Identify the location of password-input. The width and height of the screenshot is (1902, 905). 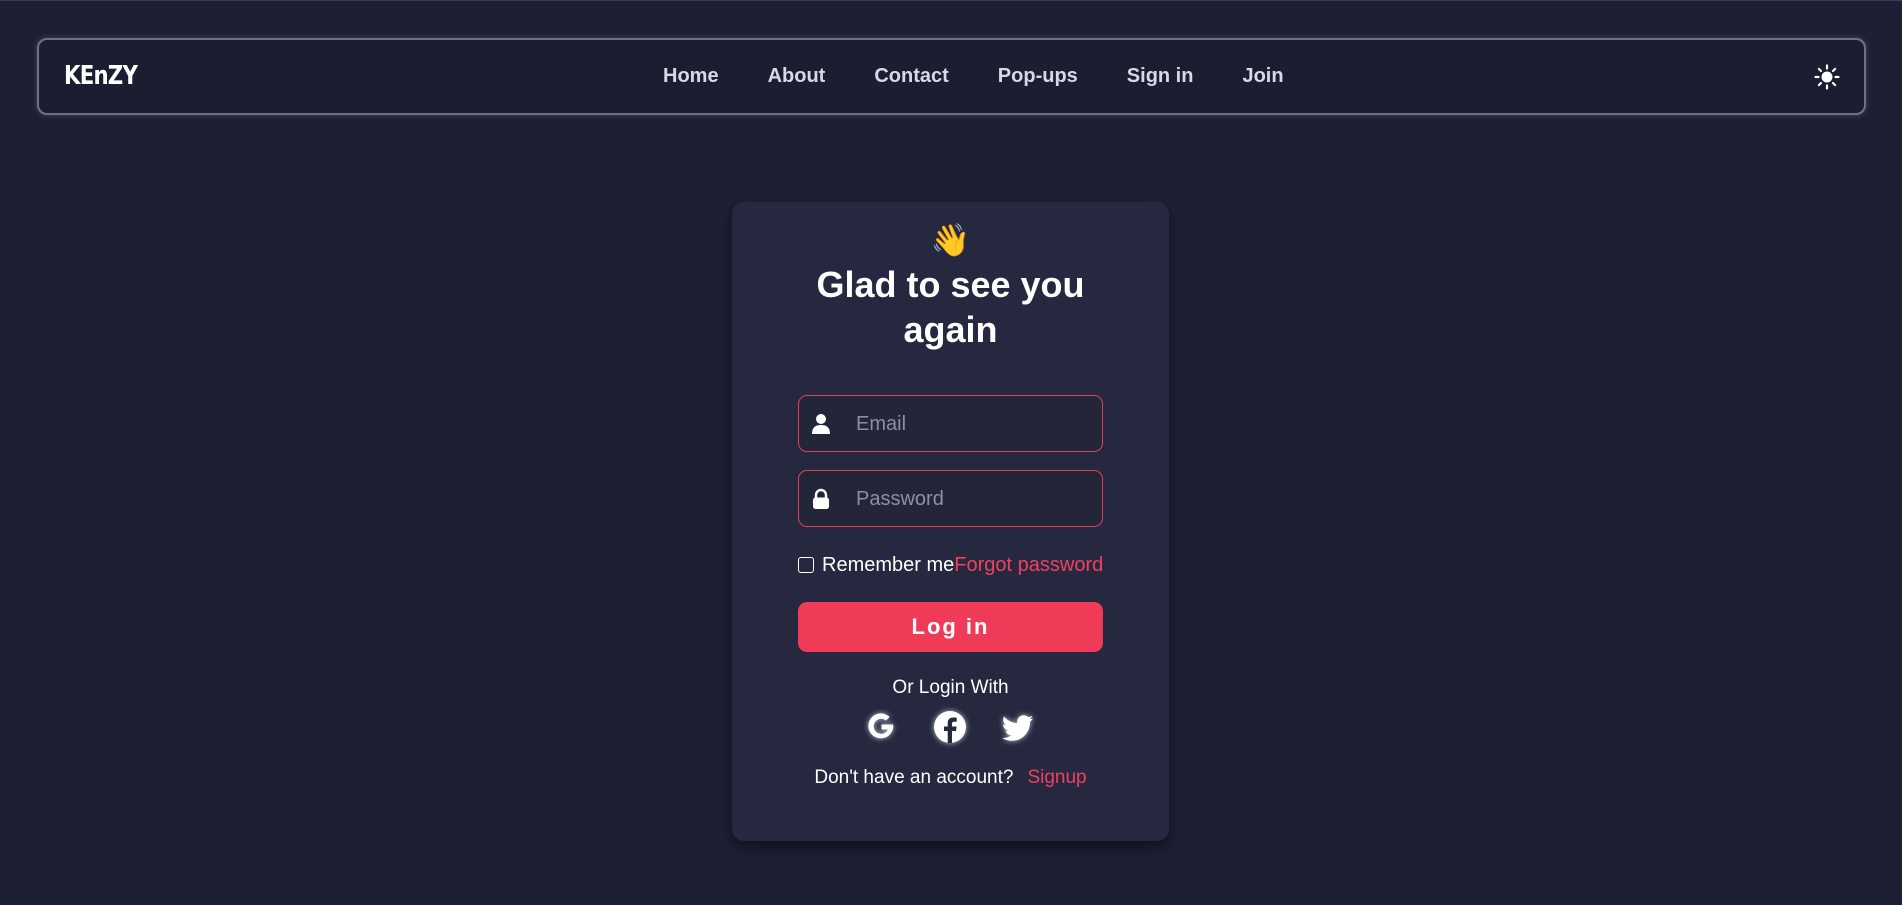
(973, 499).